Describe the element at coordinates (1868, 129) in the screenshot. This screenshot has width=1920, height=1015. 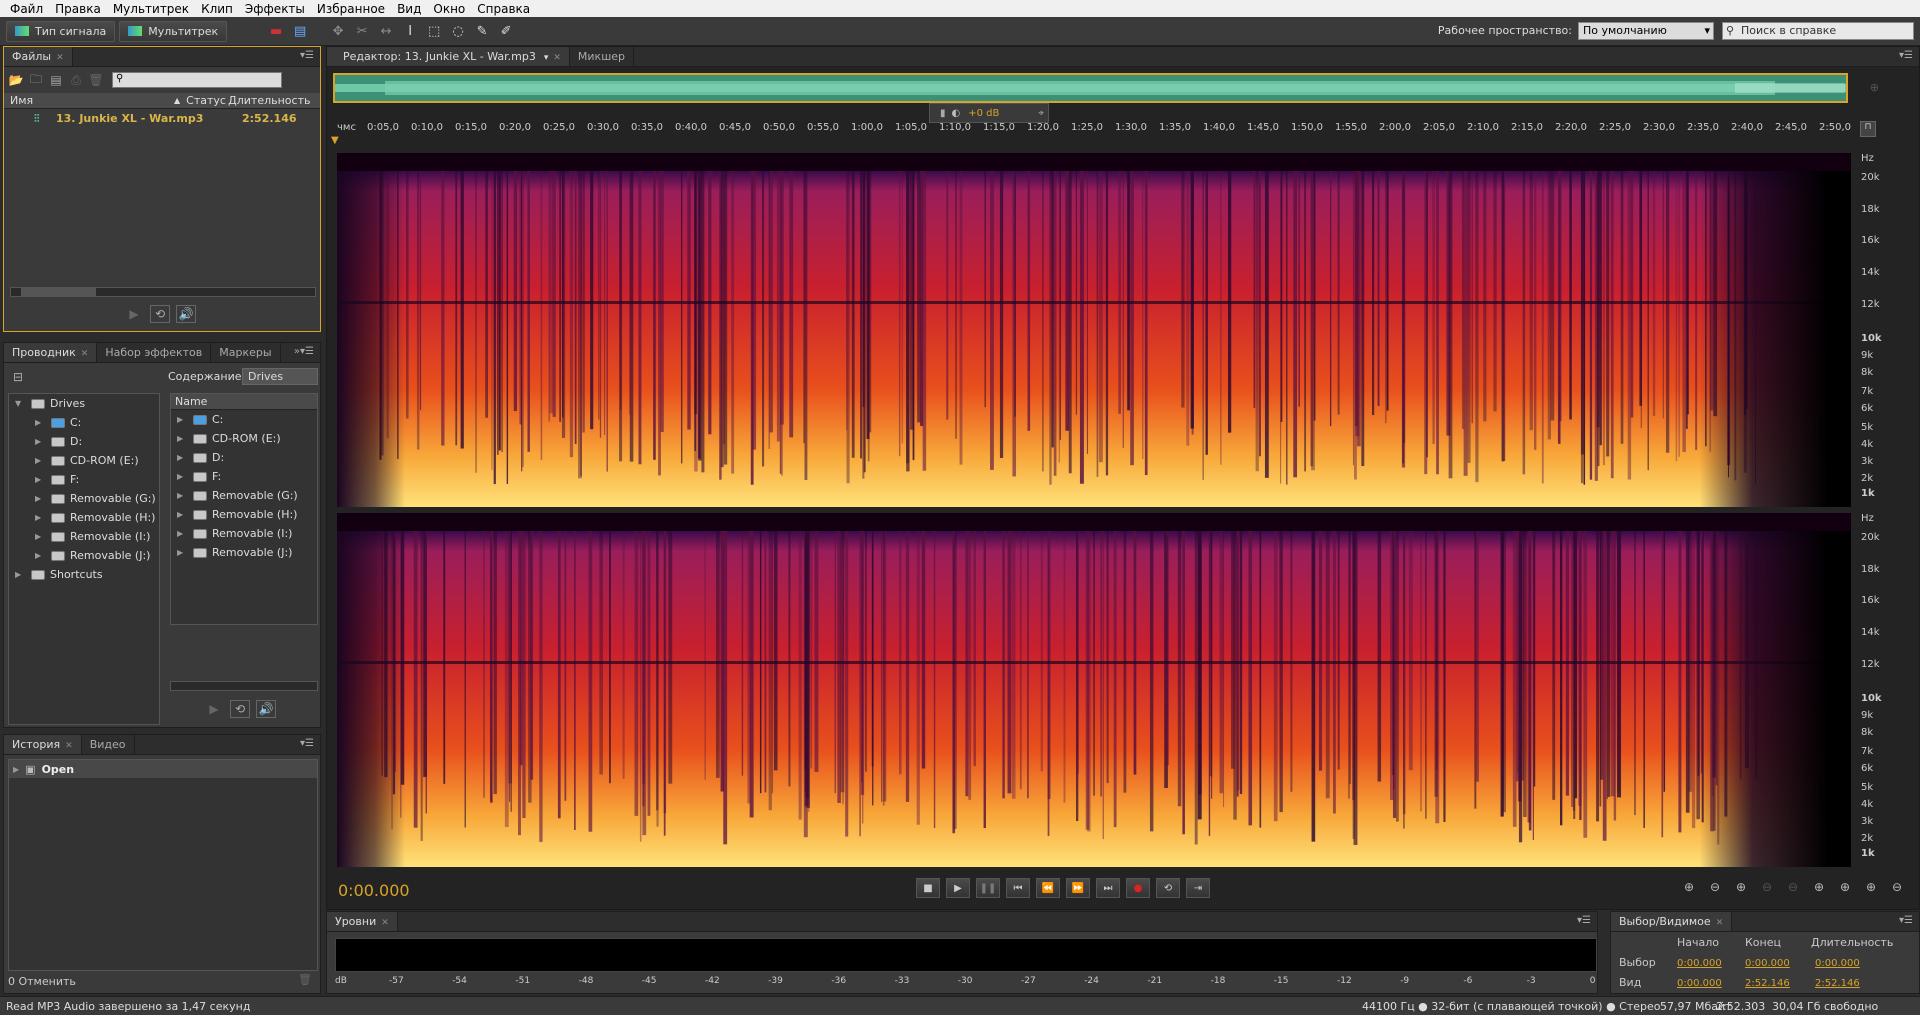
I see `lock-icon: ⊓` at that location.